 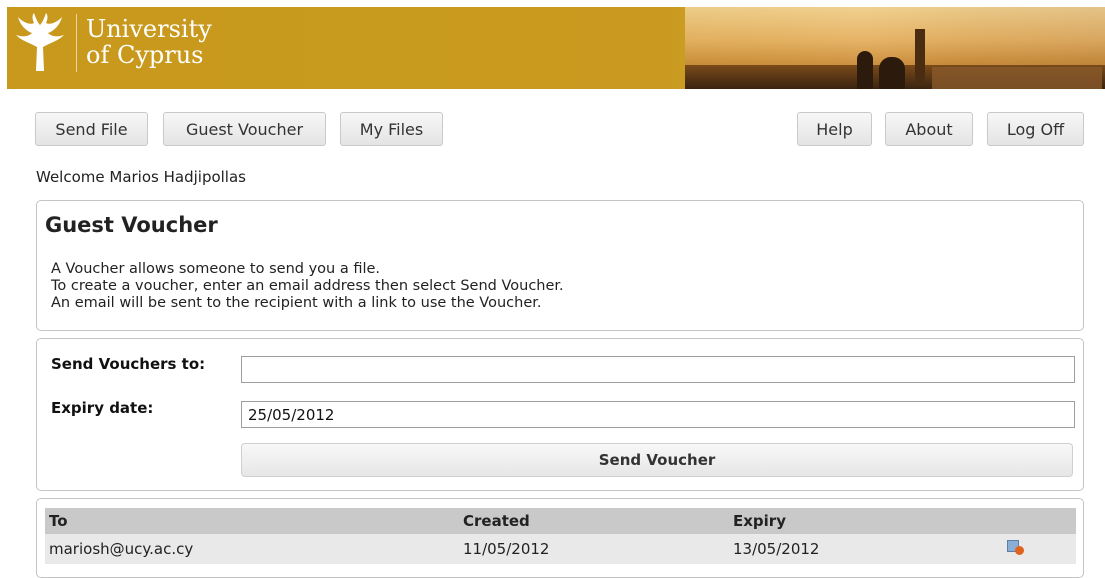 What do you see at coordinates (141, 177) in the screenshot?
I see `welcome-message: Welcome Marios Hadjipollas` at bounding box center [141, 177].